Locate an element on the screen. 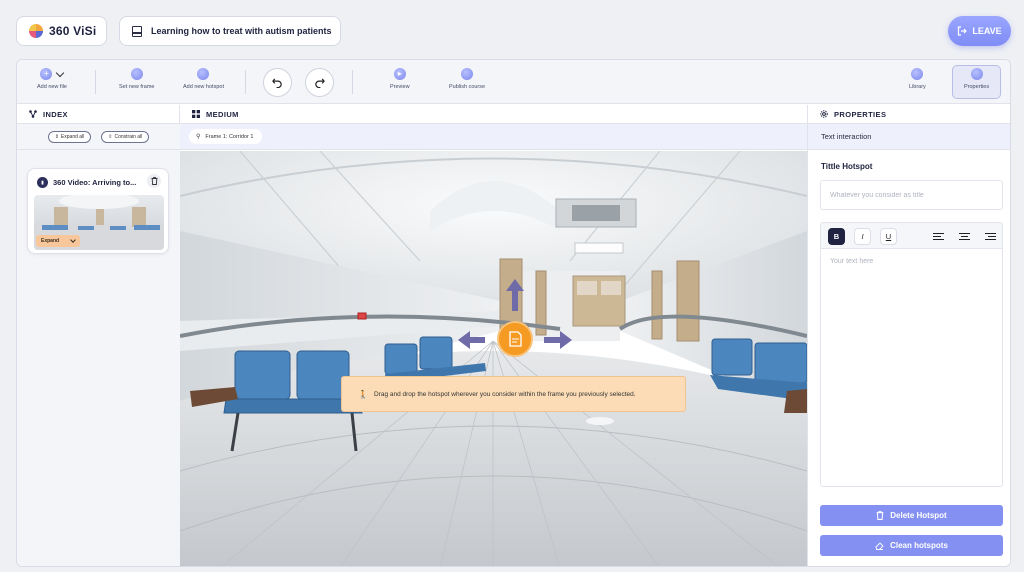 Image resolution: width=1024 pixels, height=572 pixels. redo-button is located at coordinates (319, 82).